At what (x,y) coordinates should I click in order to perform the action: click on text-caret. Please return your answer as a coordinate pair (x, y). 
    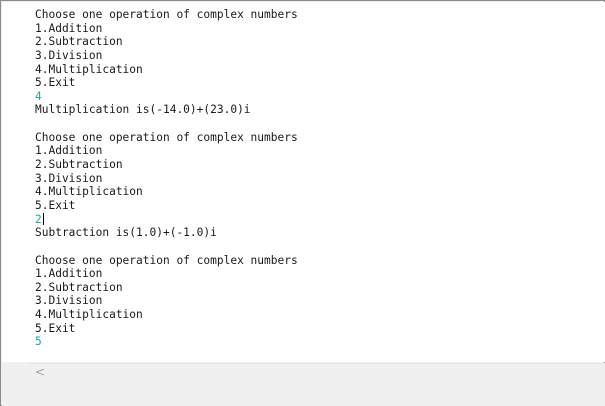
    Looking at the image, I should click on (43, 218).